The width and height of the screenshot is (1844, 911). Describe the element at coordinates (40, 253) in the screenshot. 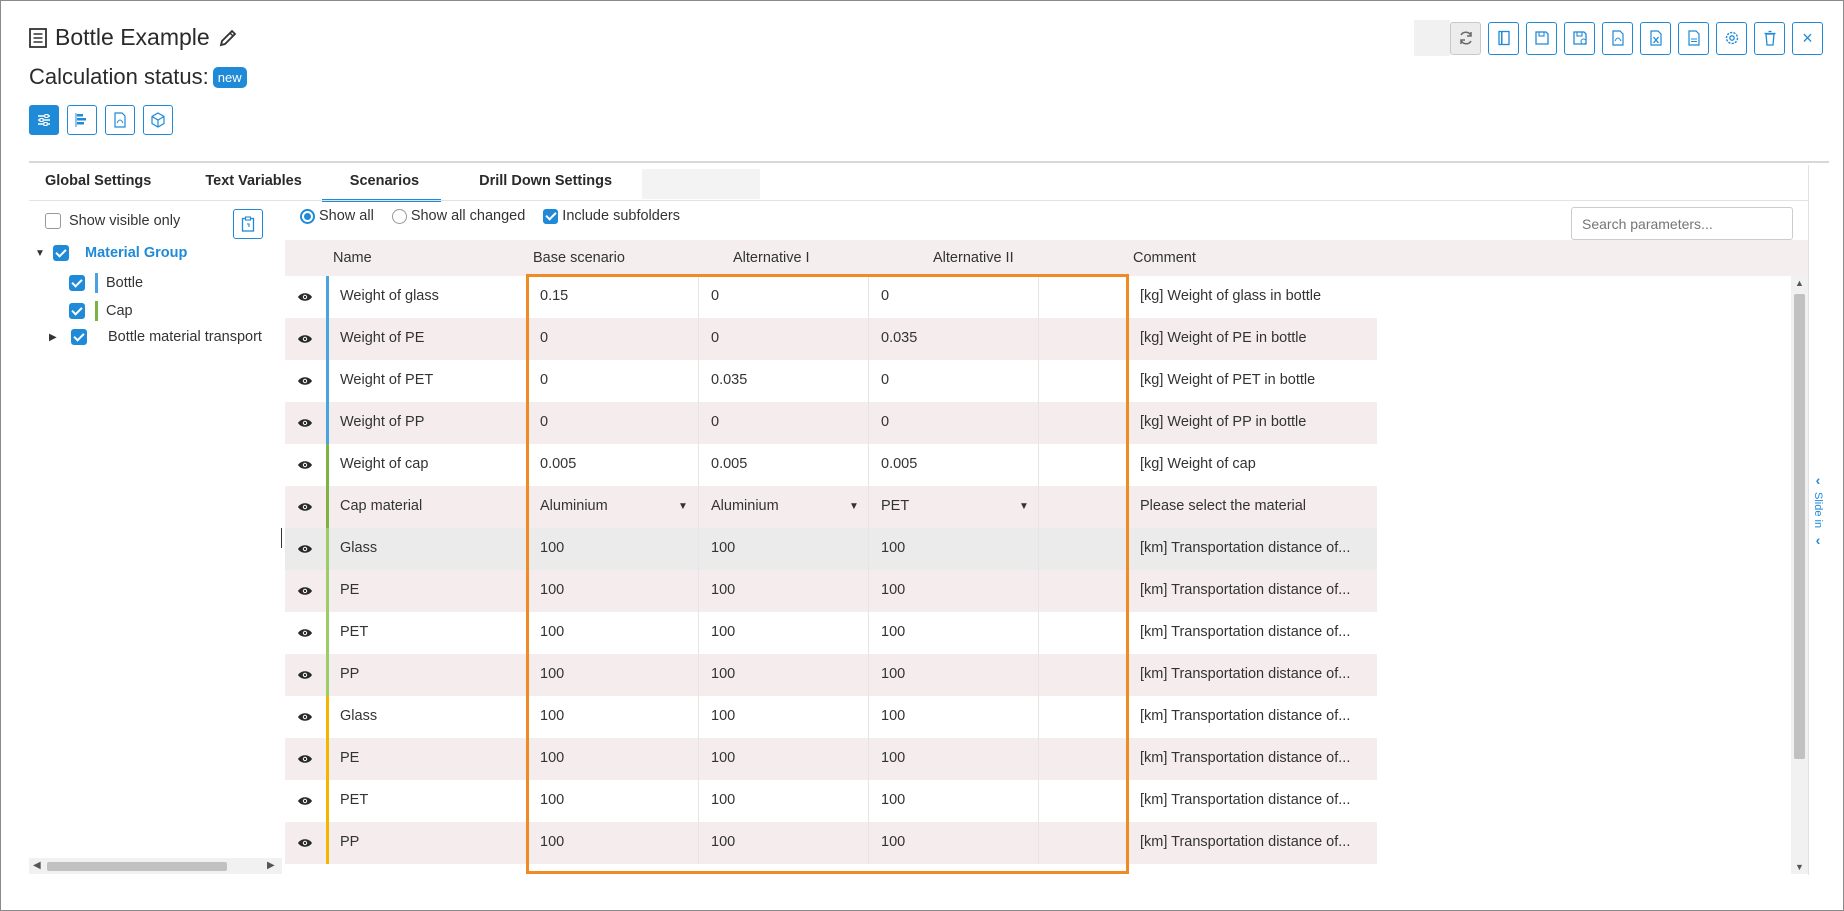

I see `caret-down-icon: ▼` at that location.